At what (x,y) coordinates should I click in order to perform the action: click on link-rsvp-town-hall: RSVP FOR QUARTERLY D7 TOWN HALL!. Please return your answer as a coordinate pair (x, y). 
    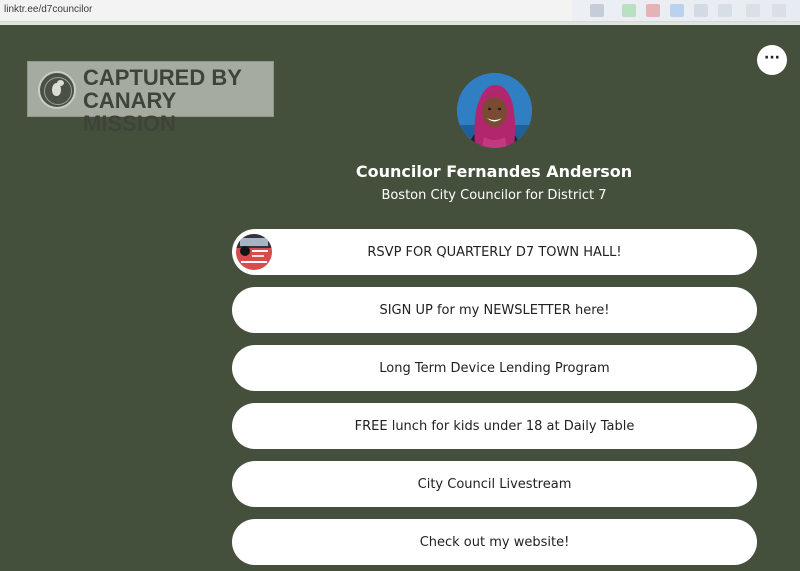
    Looking at the image, I should click on (494, 252).